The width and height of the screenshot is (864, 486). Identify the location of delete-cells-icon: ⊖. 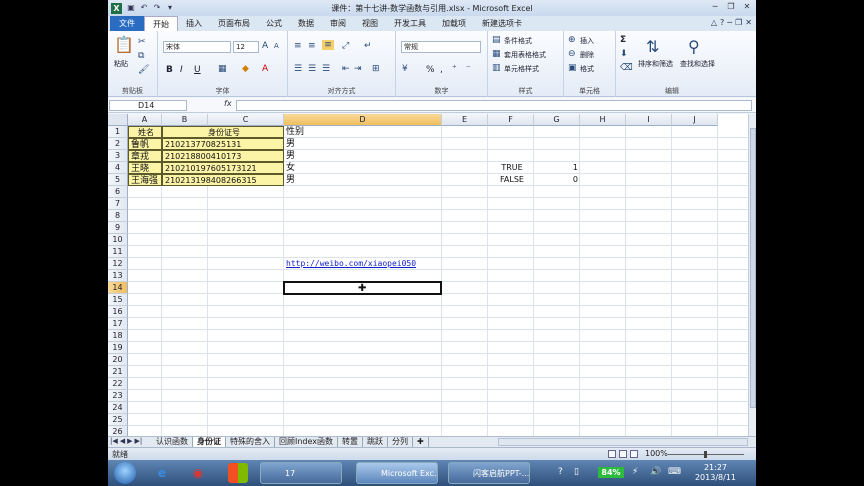
(572, 54).